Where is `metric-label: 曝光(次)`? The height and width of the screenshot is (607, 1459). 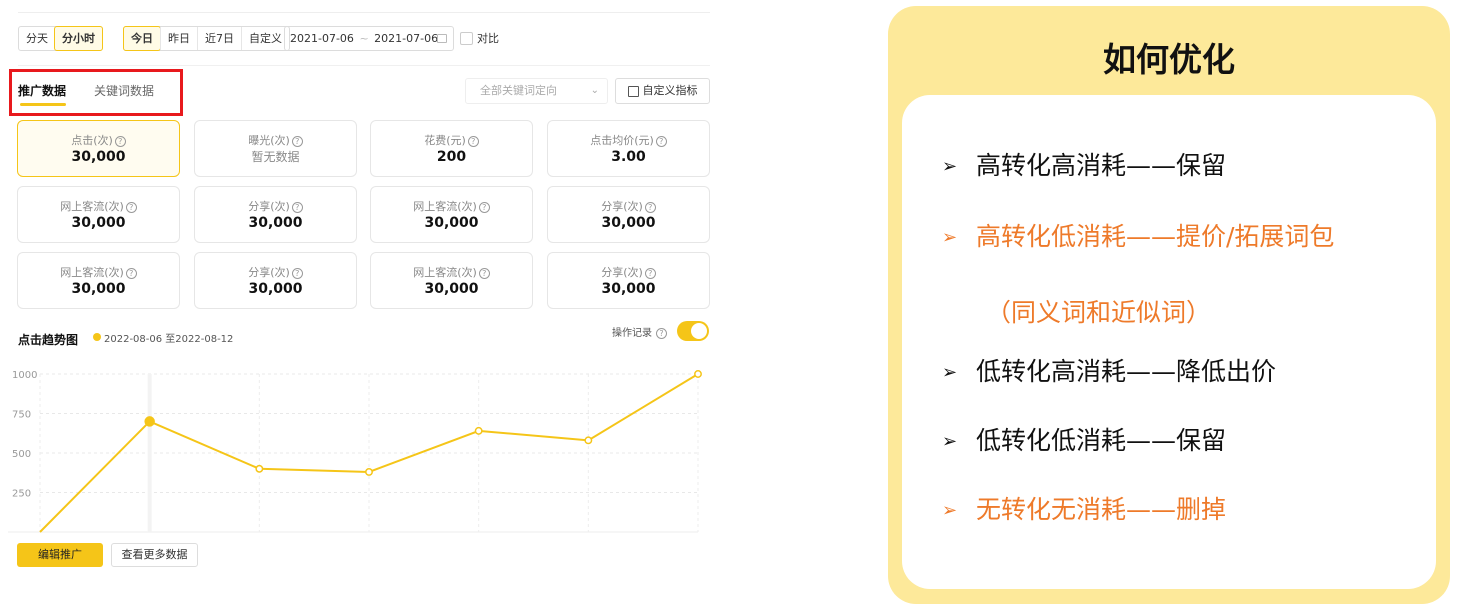
metric-label: 曝光(次) is located at coordinates (269, 140).